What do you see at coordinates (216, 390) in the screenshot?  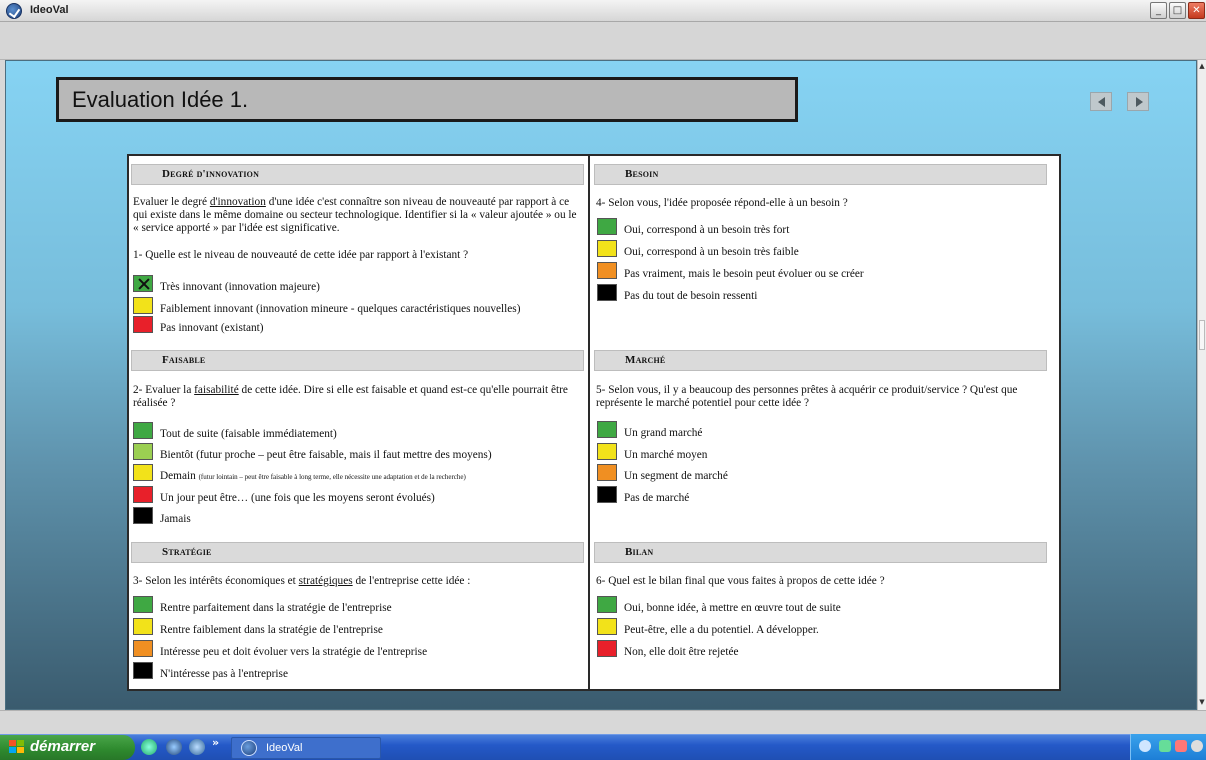 I see `faisabilite-link: faisabilité` at bounding box center [216, 390].